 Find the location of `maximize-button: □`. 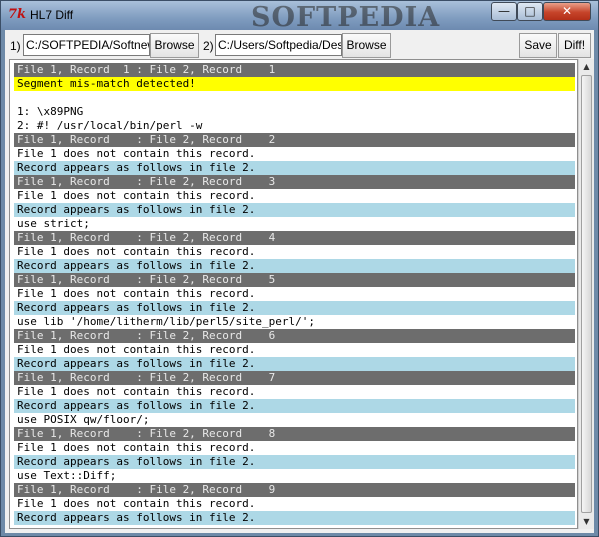

maximize-button: □ is located at coordinates (530, 11).